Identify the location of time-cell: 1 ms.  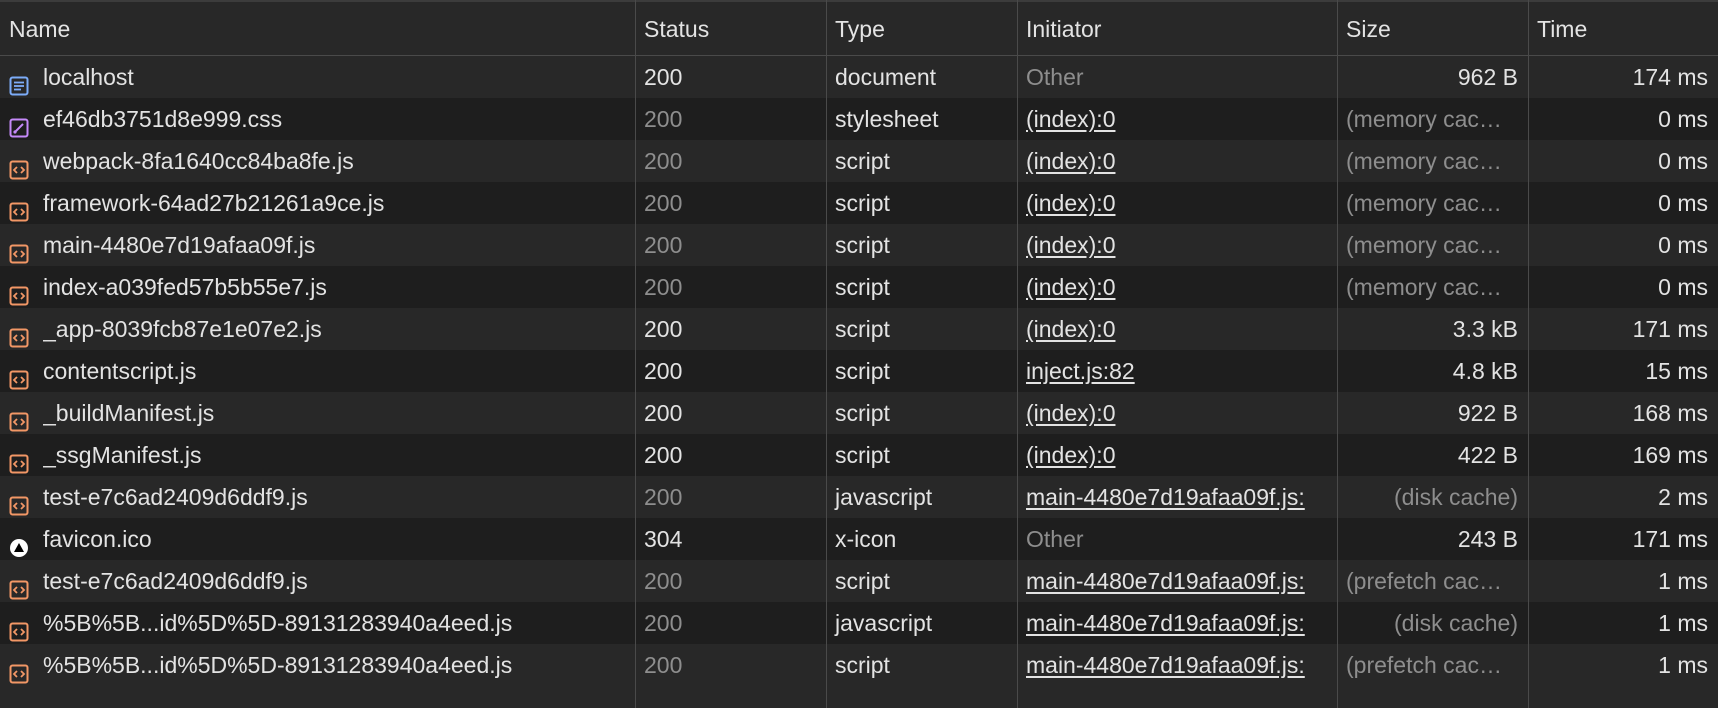
(1683, 665).